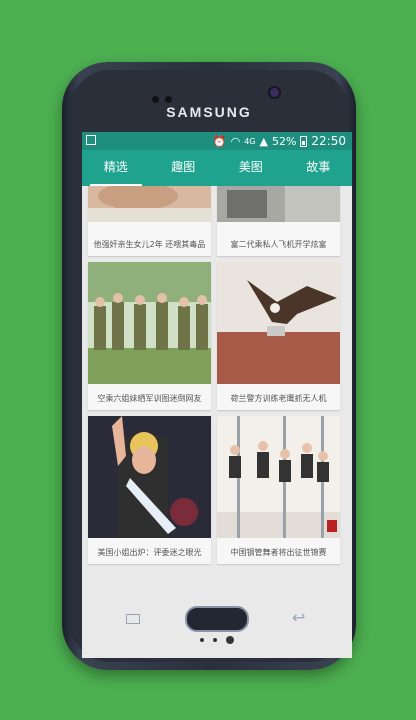 This screenshot has width=416, height=720. I want to click on wifi-icon: ◠, so click(235, 141).